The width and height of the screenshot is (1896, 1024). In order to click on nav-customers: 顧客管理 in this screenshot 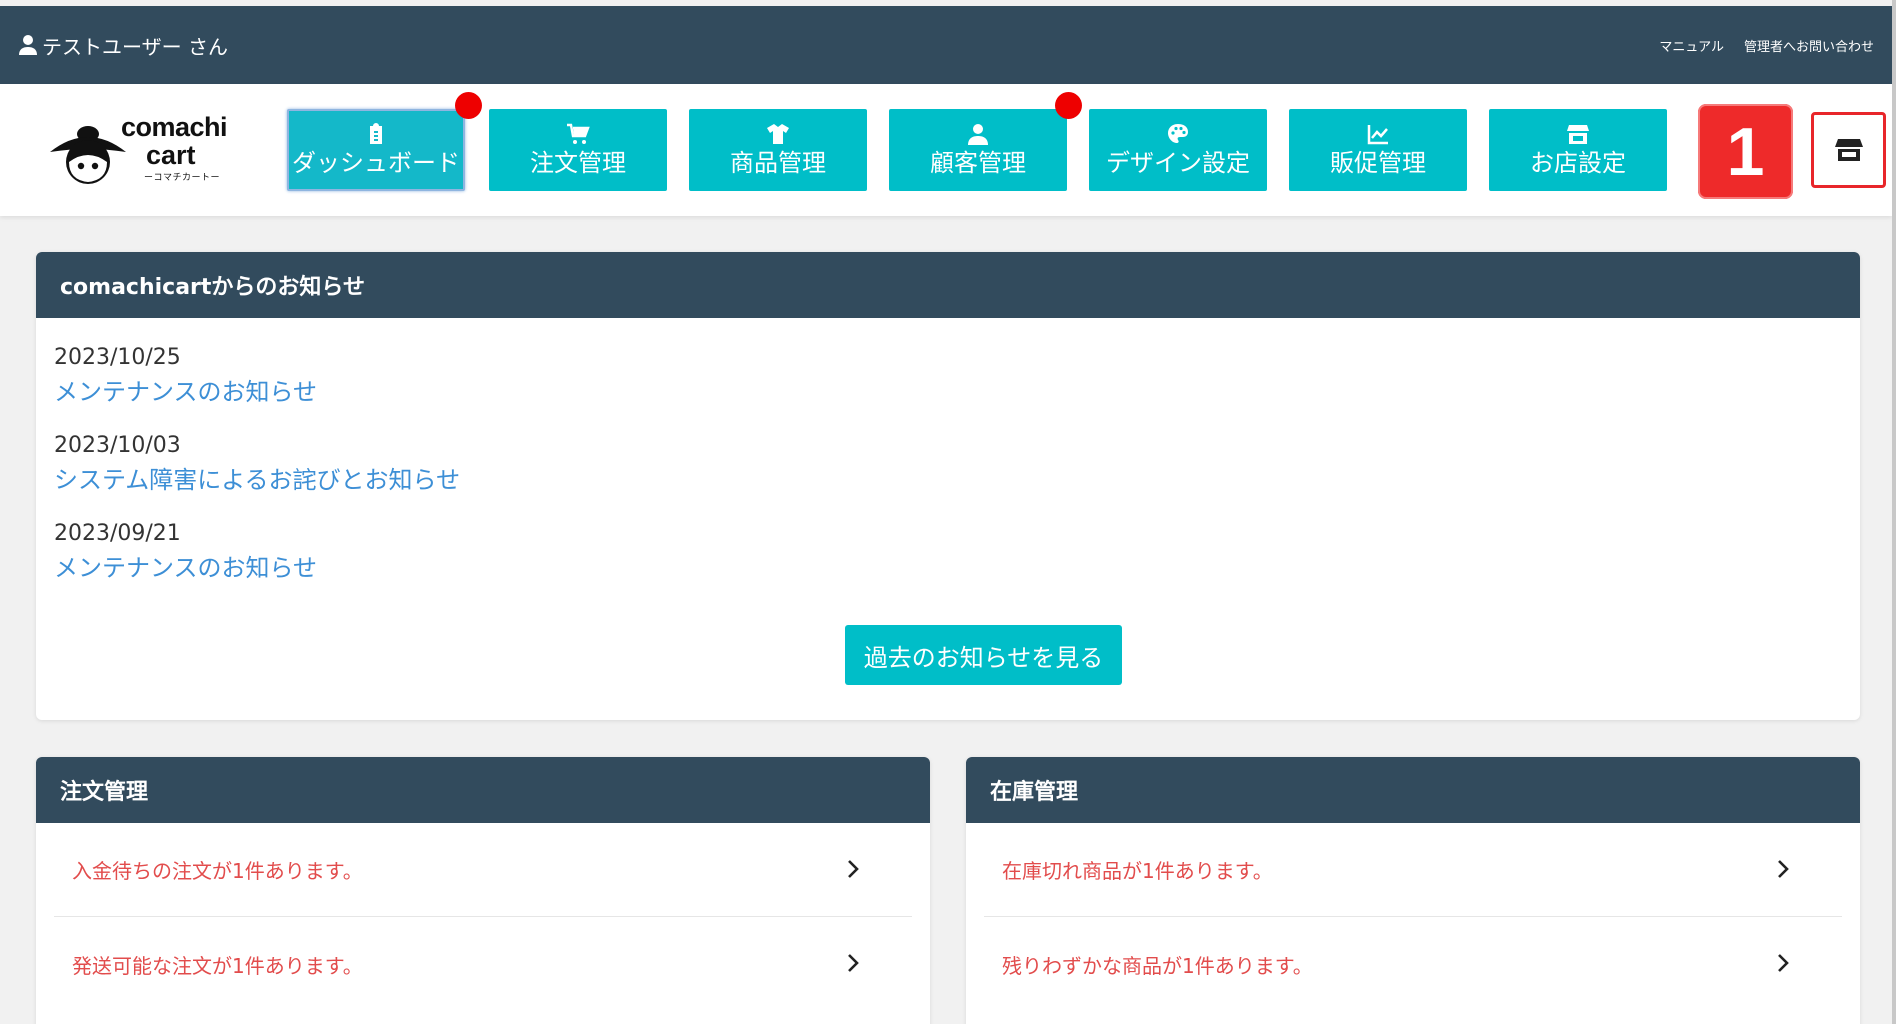, I will do `click(978, 150)`.